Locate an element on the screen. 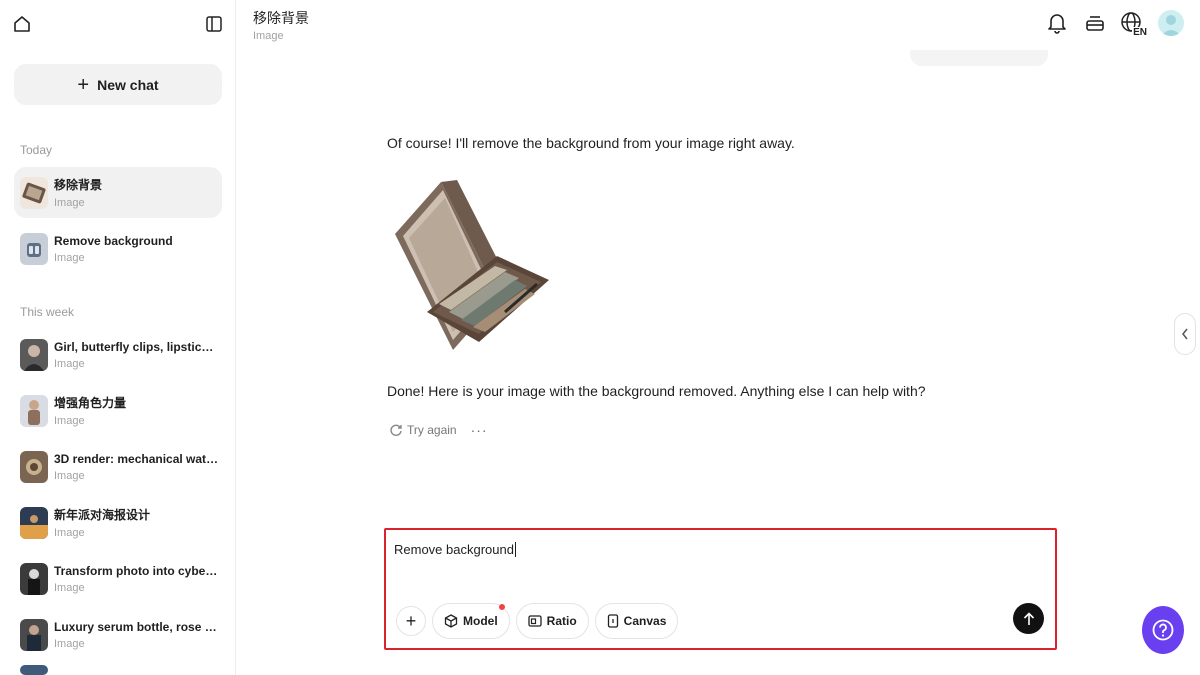 The width and height of the screenshot is (1200, 675). history-item is located at coordinates (118, 670).